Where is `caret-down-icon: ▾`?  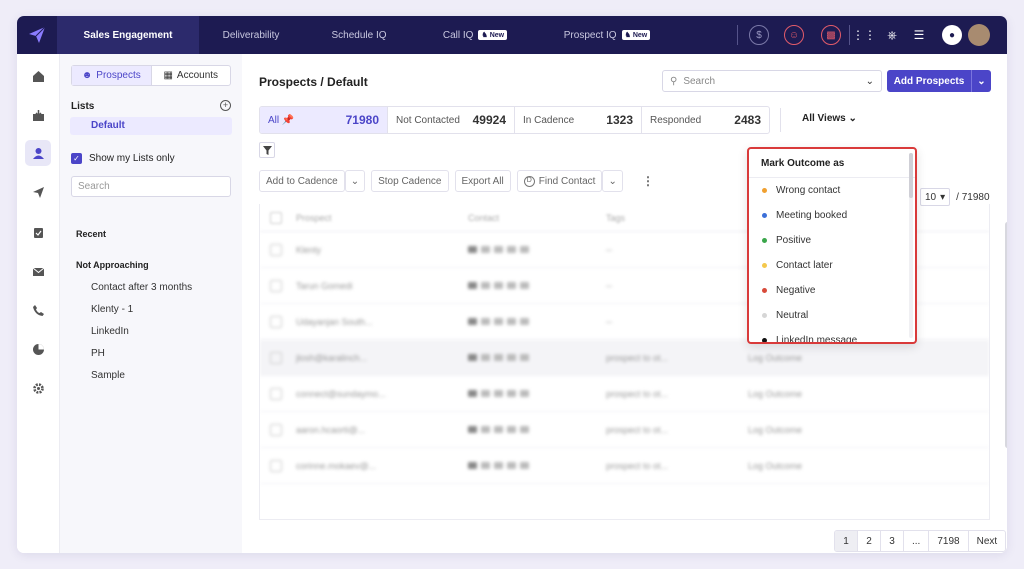
caret-down-icon: ▾ is located at coordinates (943, 197).